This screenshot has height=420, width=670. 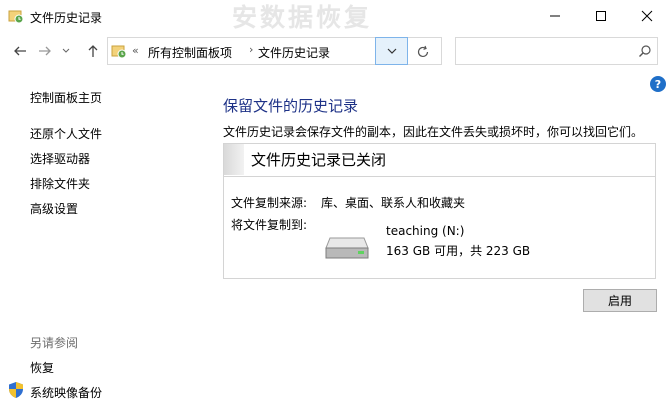 I want to click on refresh-button, so click(x=423, y=52).